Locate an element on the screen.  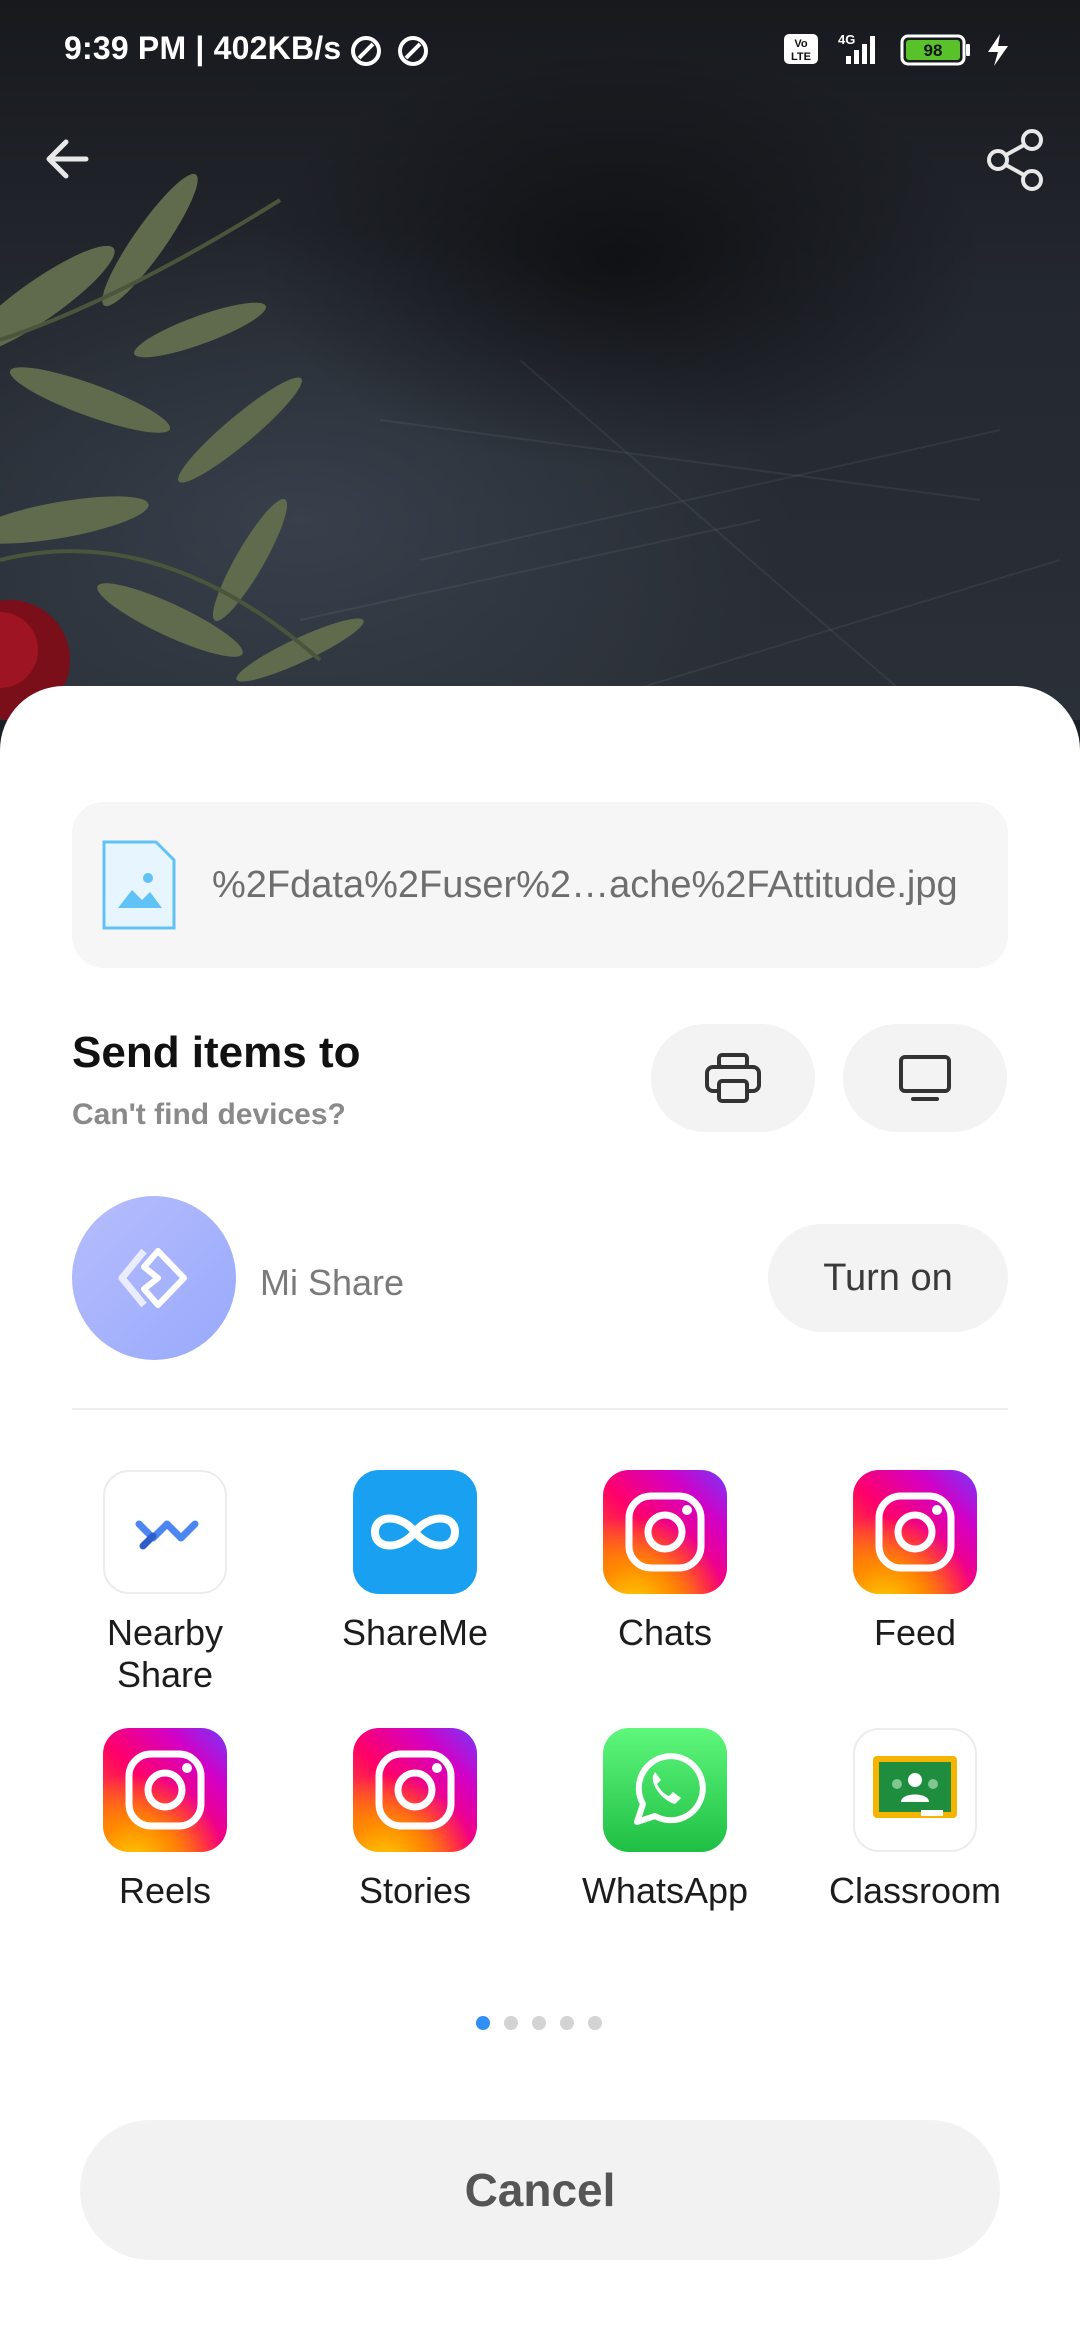
share-icon is located at coordinates (1015, 160).